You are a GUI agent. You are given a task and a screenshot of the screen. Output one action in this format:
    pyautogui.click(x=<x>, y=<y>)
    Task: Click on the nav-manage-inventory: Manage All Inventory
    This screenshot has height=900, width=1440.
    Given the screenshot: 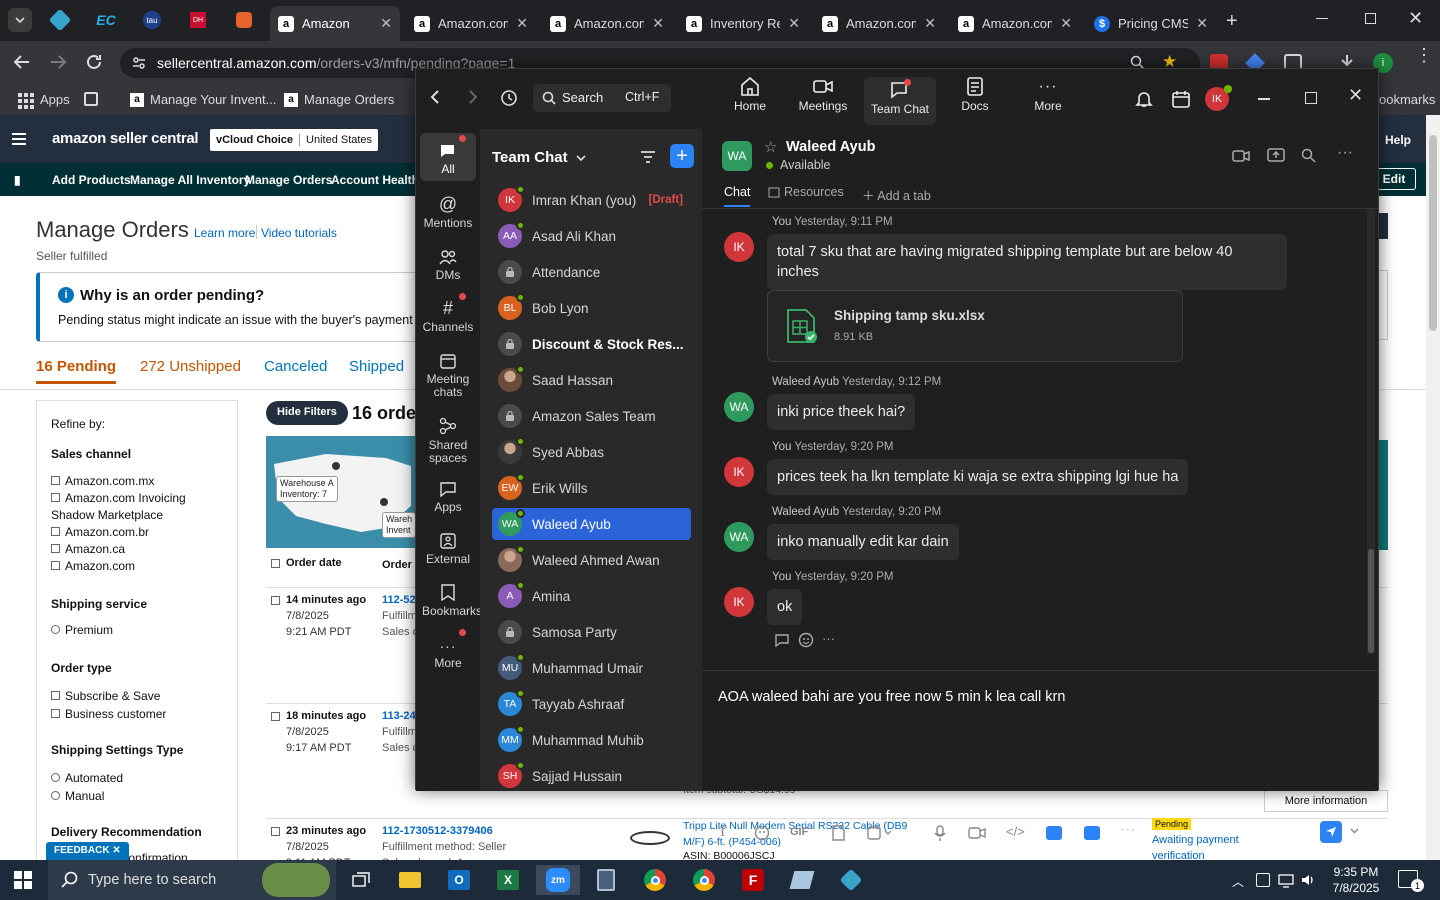 What is the action you would take?
    pyautogui.click(x=190, y=180)
    